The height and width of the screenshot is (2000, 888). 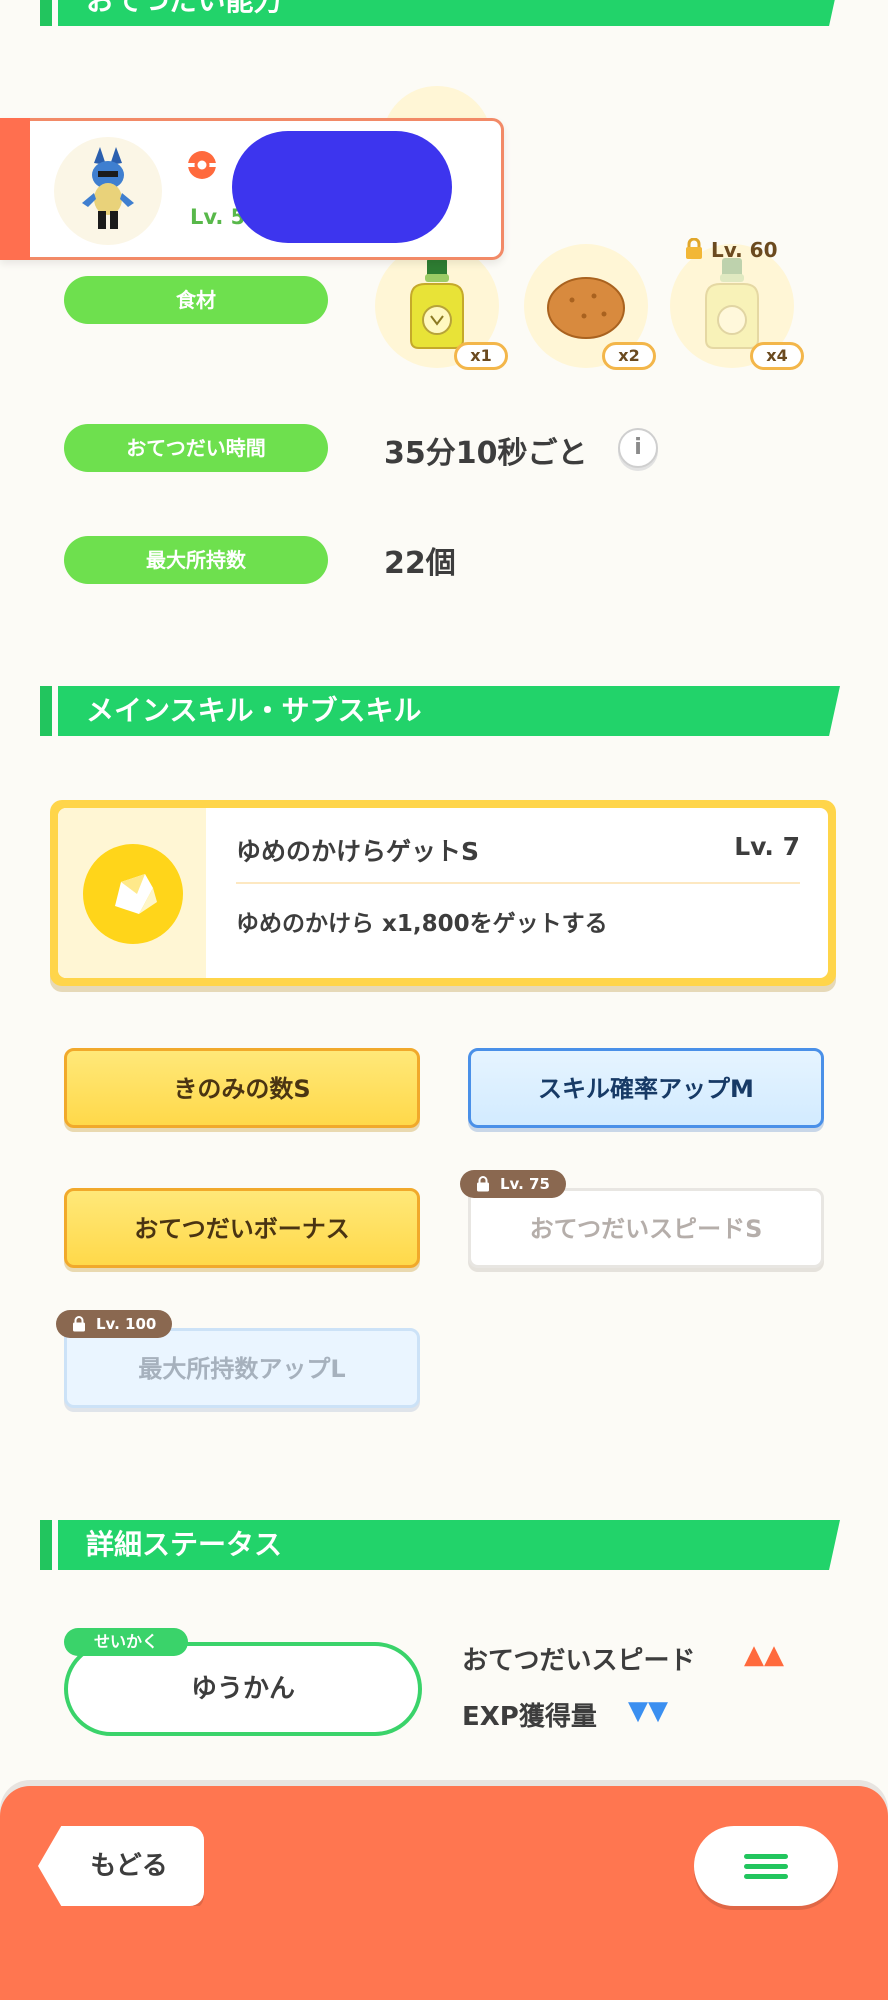 I want to click on nature-effect-down-arrows: ▼▼, so click(x=648, y=1711).